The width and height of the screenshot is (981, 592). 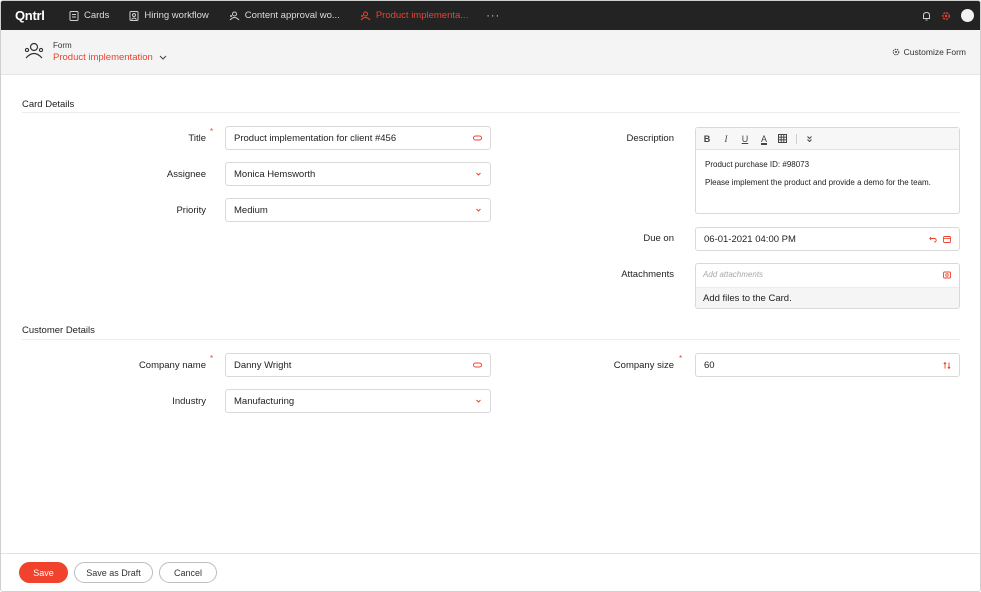 I want to click on description-label: Description, so click(x=650, y=138).